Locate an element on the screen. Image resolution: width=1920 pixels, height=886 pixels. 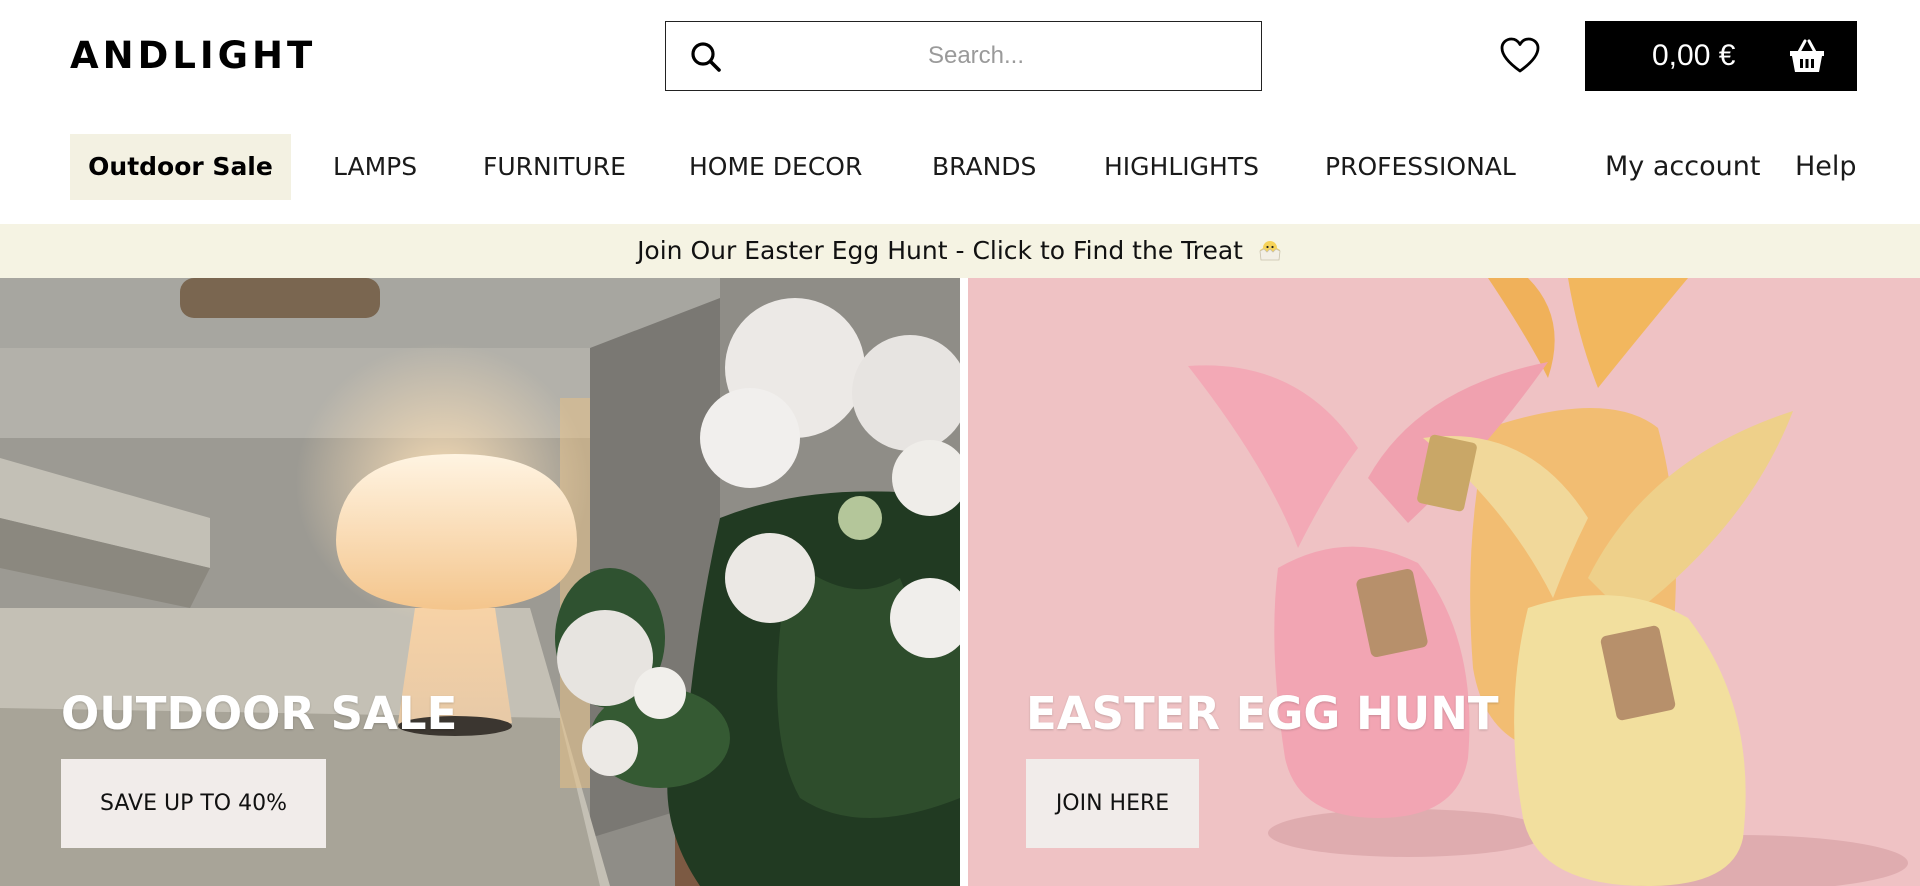
cart-total: 0,00 € is located at coordinates (1694, 55).